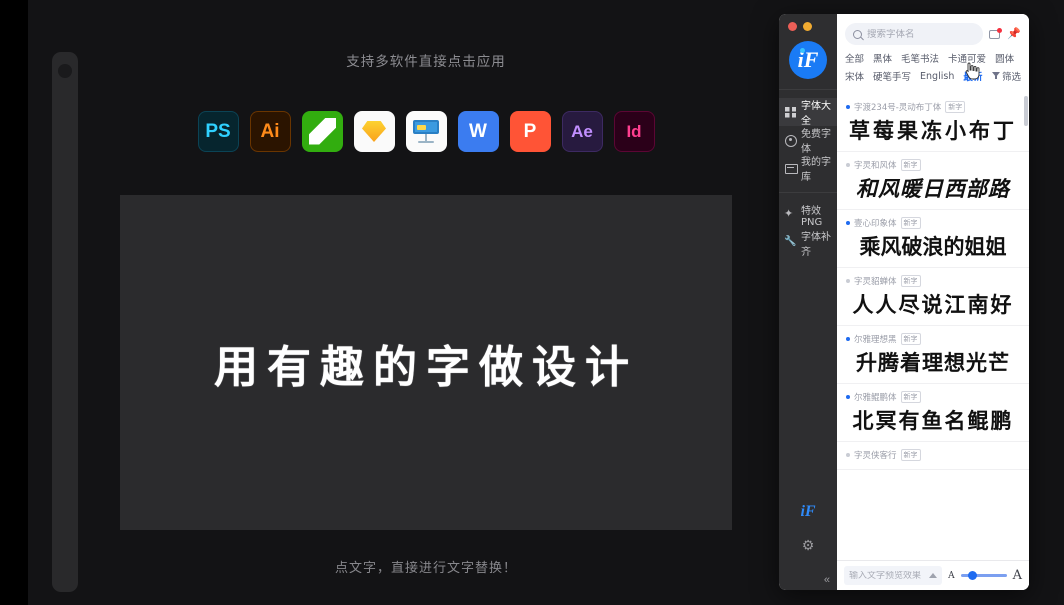  What do you see at coordinates (854, 76) in the screenshot?
I see `tag-songti: 宋体` at bounding box center [854, 76].